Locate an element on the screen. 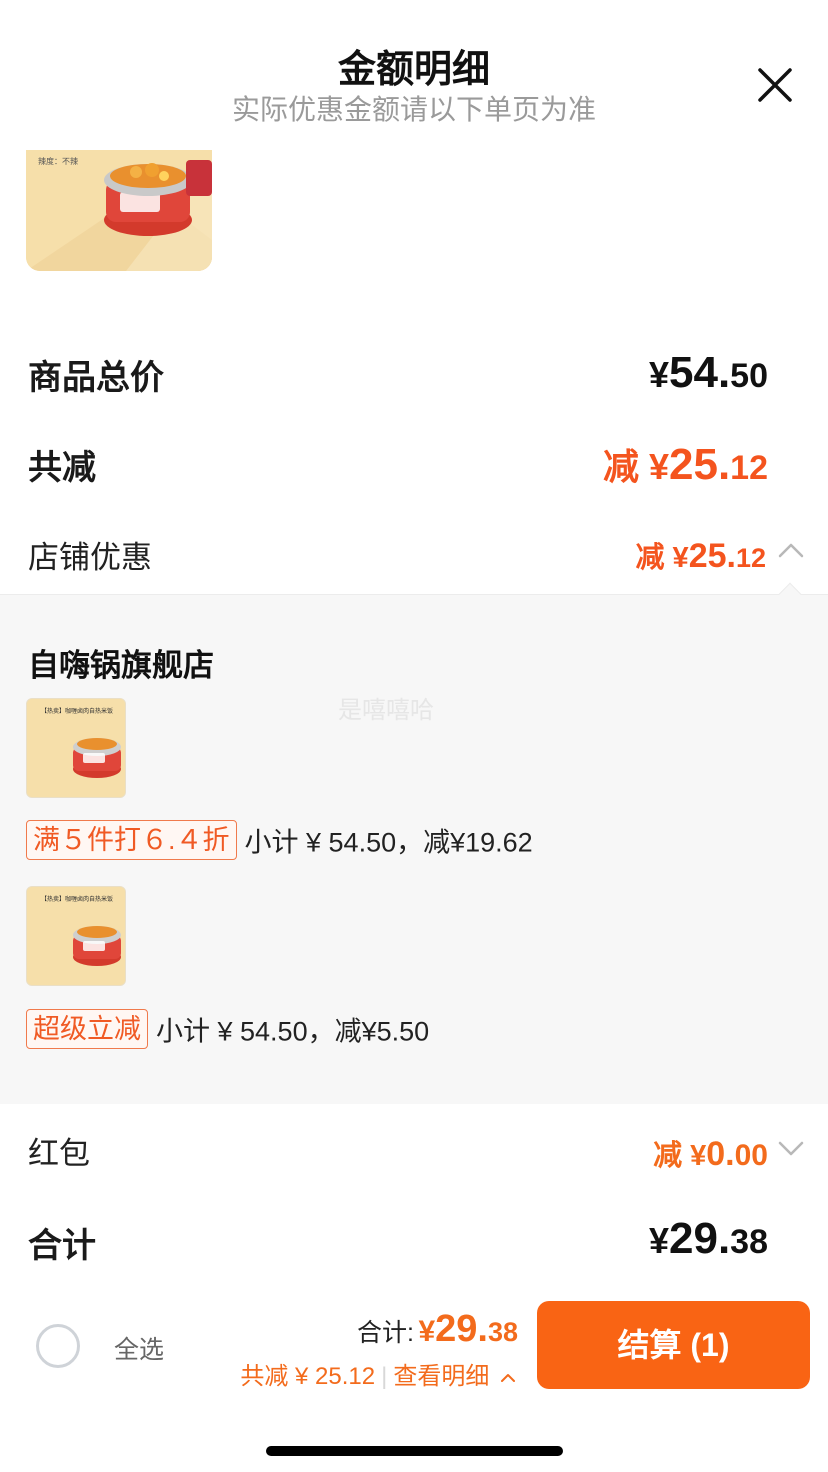 The image size is (828, 1472). red-packet-label: 红包 is located at coordinates (59, 1153).